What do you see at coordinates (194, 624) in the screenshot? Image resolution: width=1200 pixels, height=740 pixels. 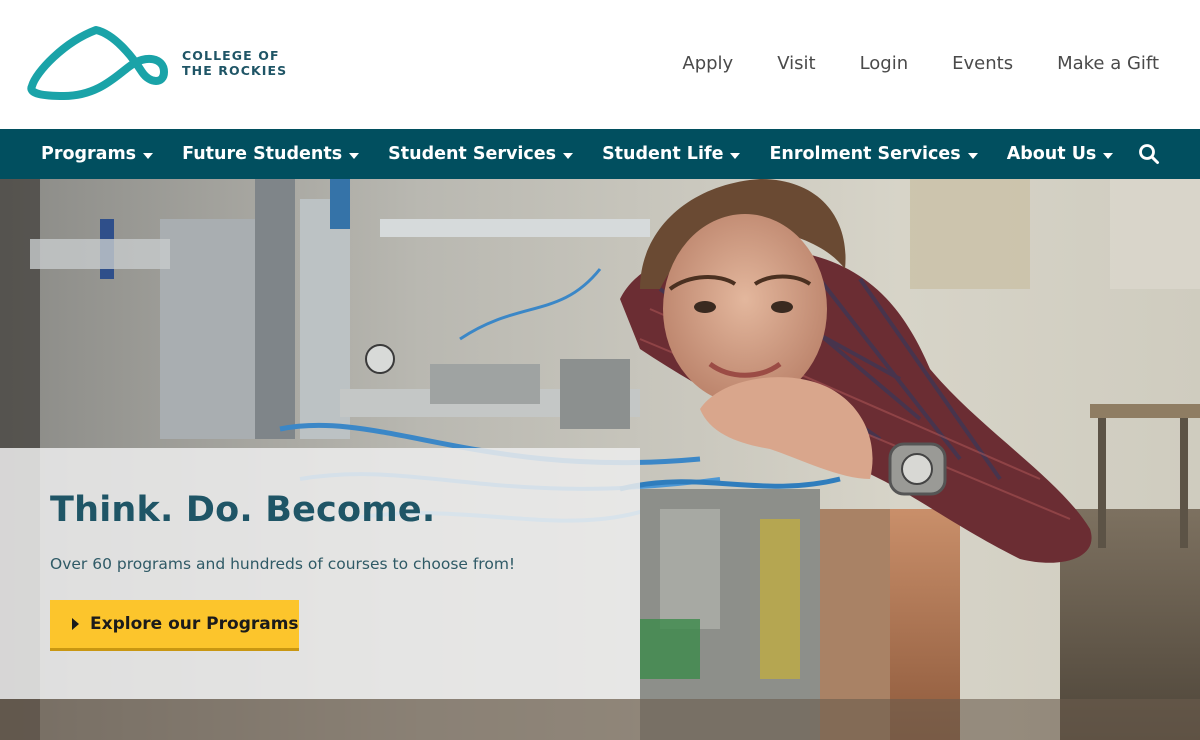 I see `explore-programs-label: Explore our Programs` at bounding box center [194, 624].